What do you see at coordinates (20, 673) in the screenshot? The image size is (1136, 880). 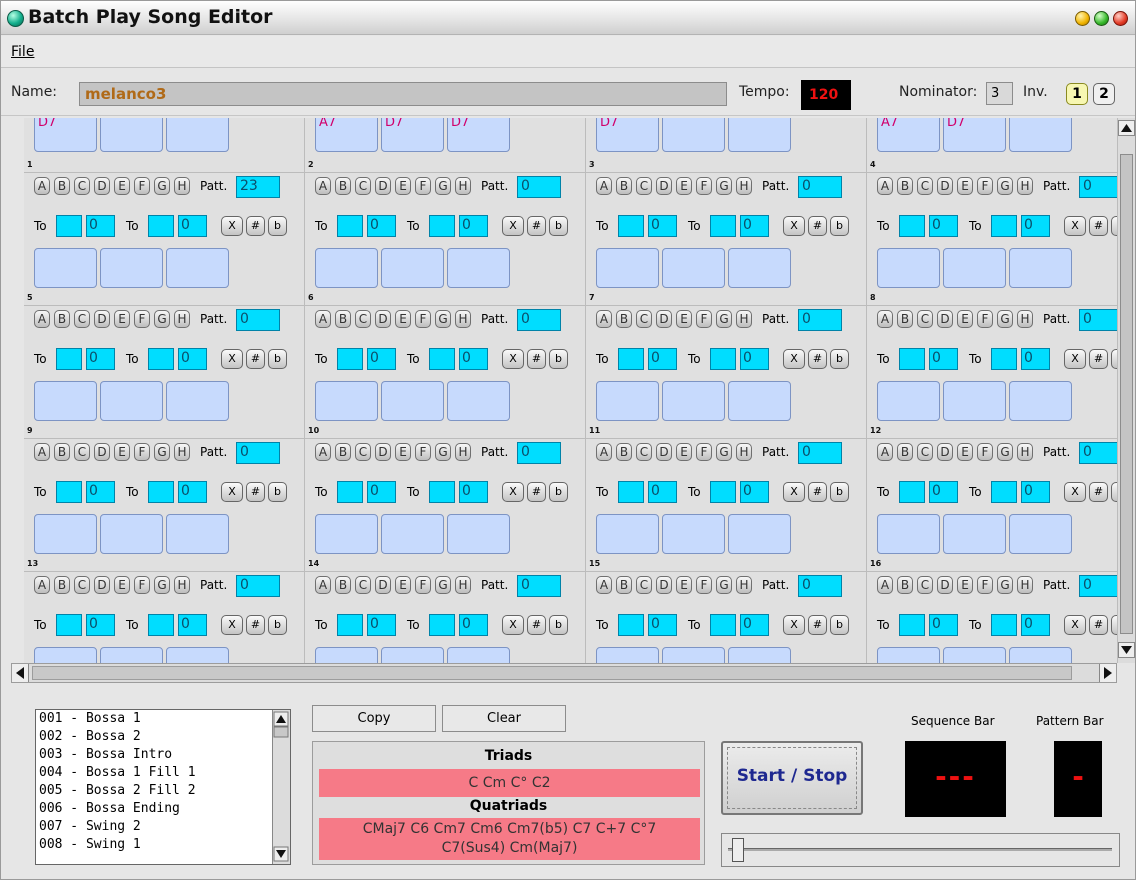 I see `scroll-left-icon` at bounding box center [20, 673].